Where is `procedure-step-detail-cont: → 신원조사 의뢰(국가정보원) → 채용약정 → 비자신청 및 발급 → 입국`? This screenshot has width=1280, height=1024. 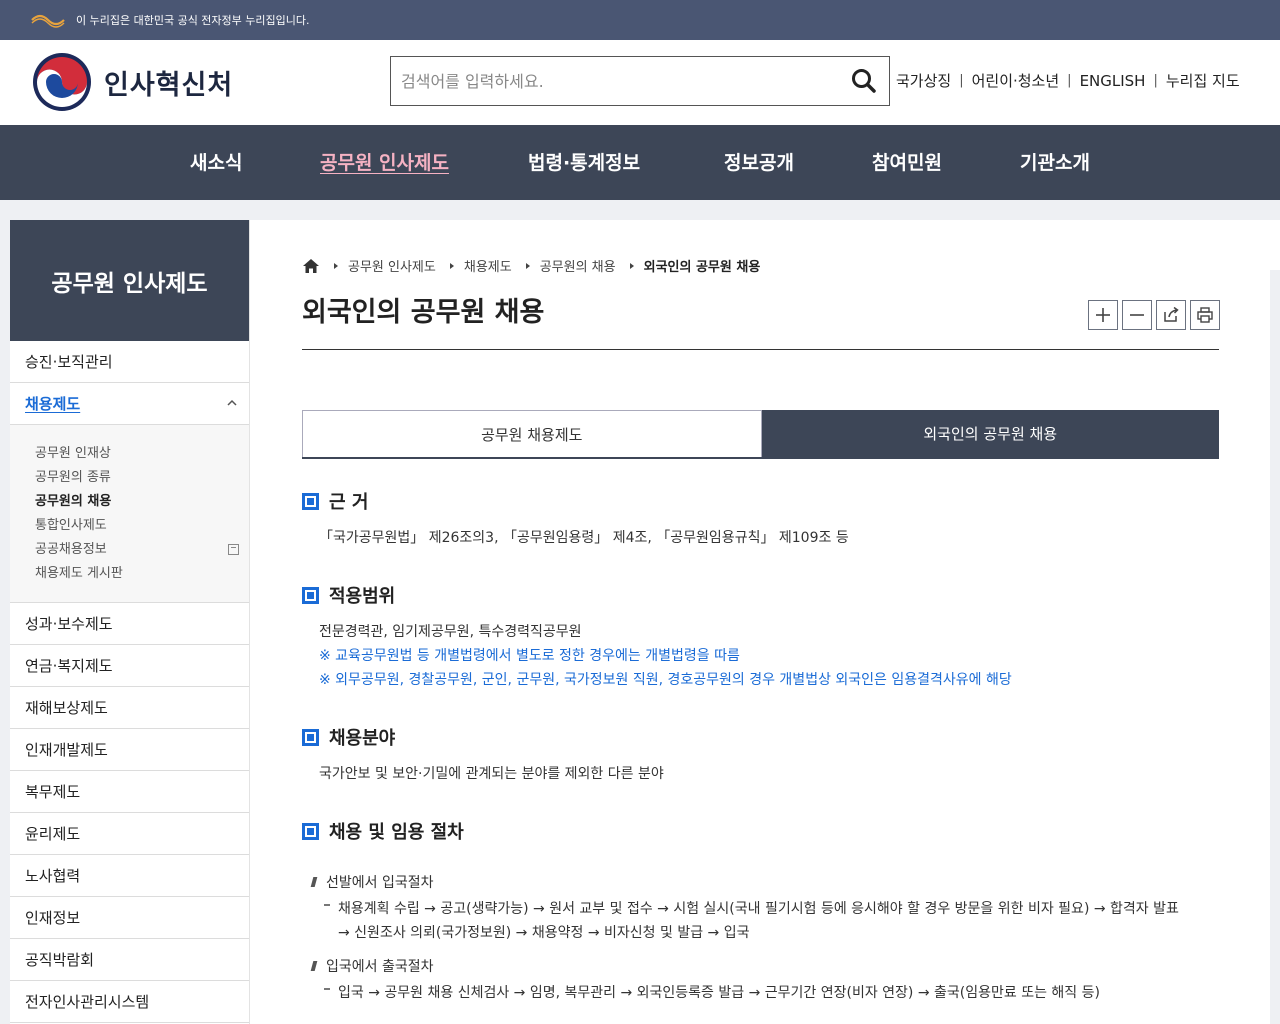 procedure-step-detail-cont: → 신원조사 의뢰(국가정보원) → 채용약정 → 비자신청 및 발급 → 입국 is located at coordinates (544, 933).